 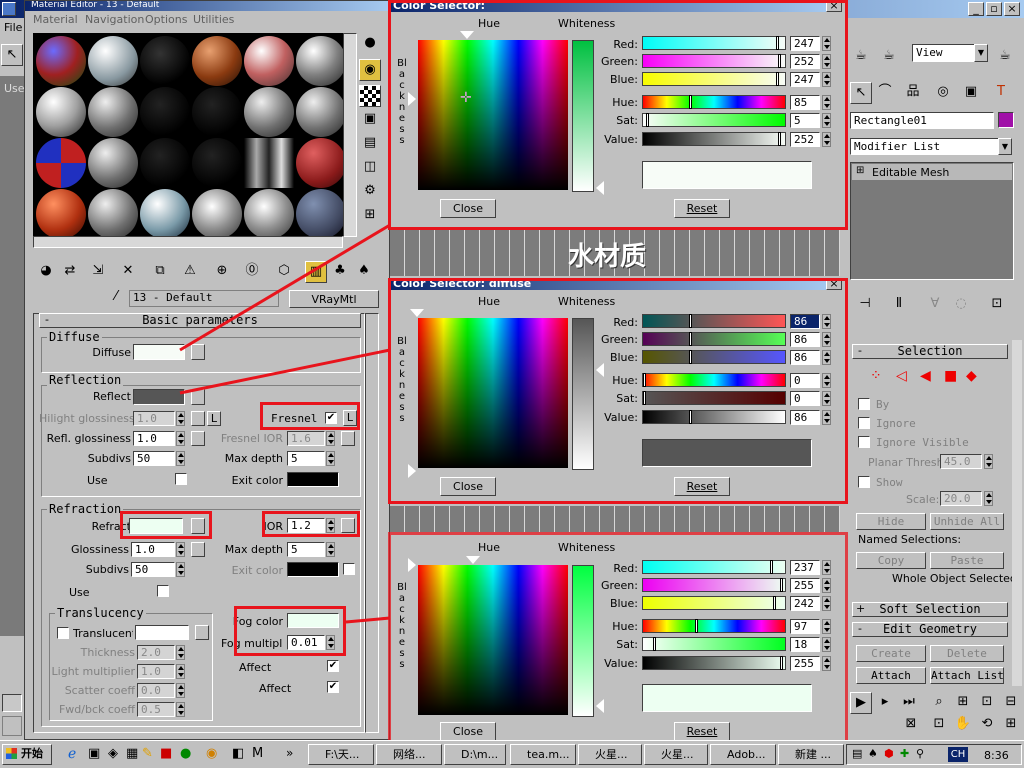 What do you see at coordinates (238, 753) in the screenshot?
I see `quicklaunch-app9-icon: ◧` at bounding box center [238, 753].